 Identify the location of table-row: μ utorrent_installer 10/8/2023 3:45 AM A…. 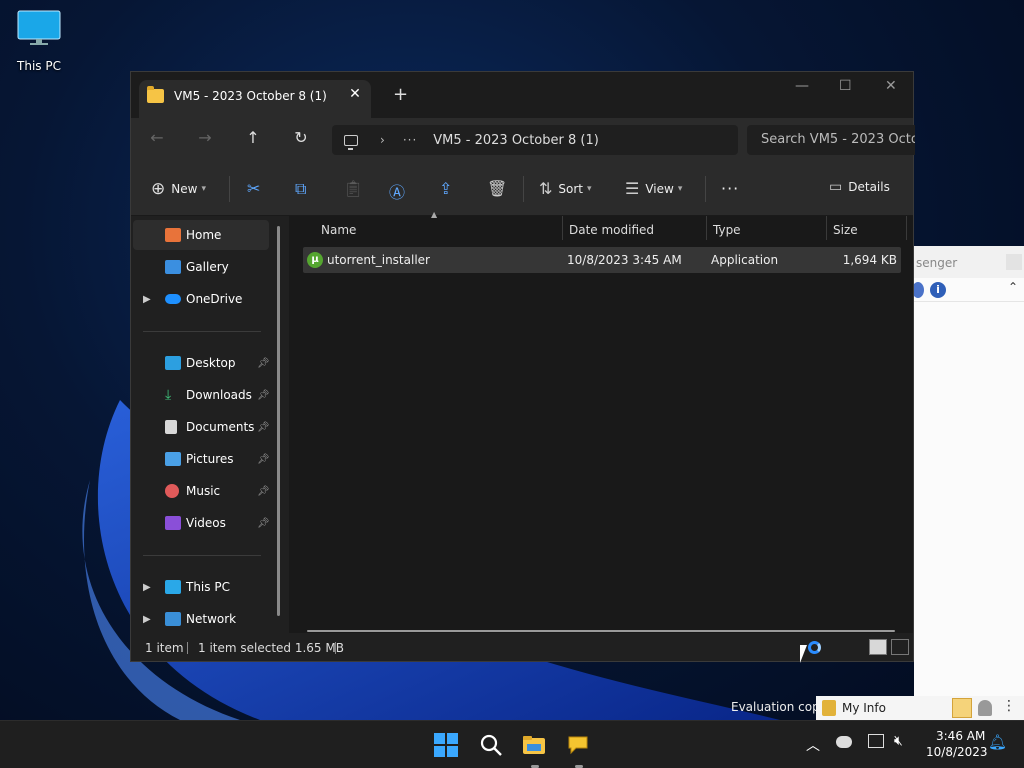
(602, 260).